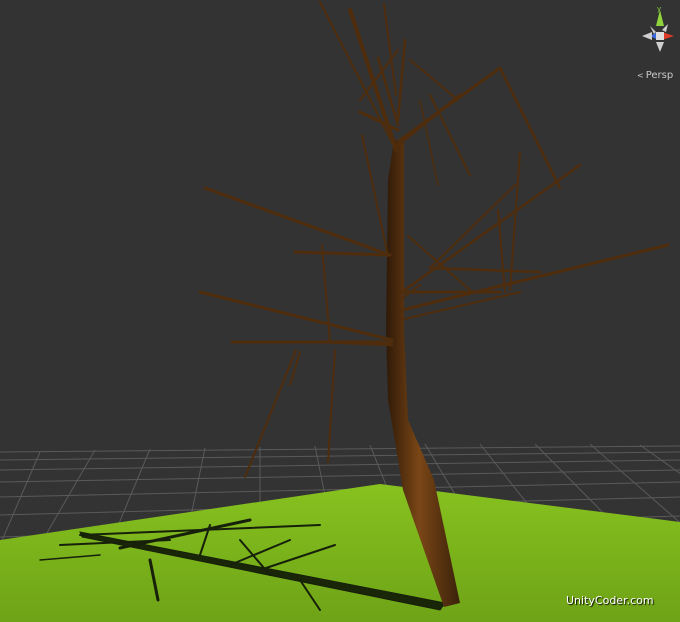 The width and height of the screenshot is (680, 622). Describe the element at coordinates (653, 37) in the screenshot. I see `scene-orientation-gizmo: y` at that location.